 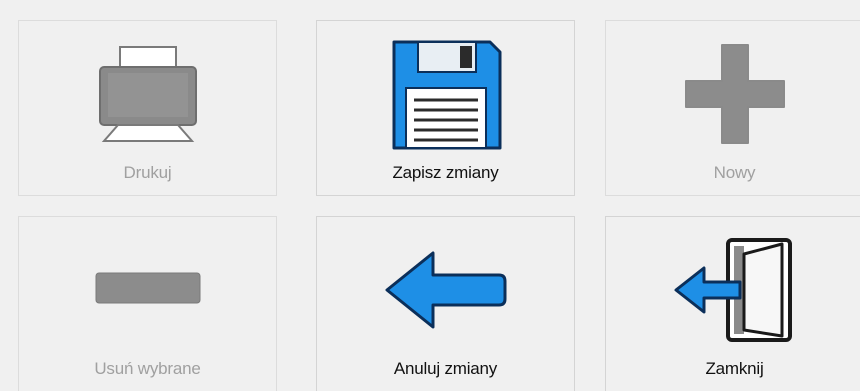 I want to click on cancel-changes-button: Anuluj zmiany, so click(x=445, y=303).